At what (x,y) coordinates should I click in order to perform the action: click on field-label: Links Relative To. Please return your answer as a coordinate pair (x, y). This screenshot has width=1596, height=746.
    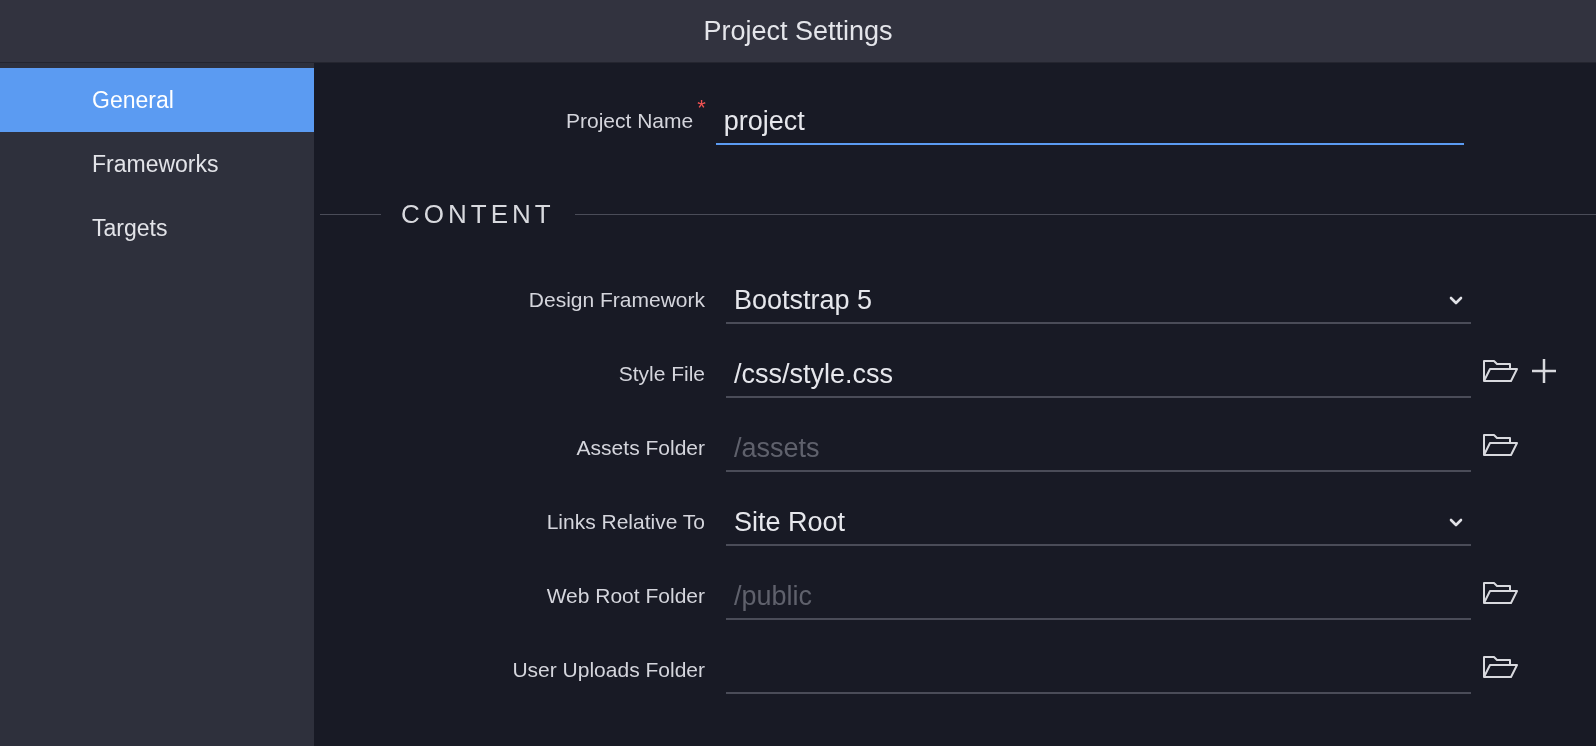
    Looking at the image, I should click on (625, 522).